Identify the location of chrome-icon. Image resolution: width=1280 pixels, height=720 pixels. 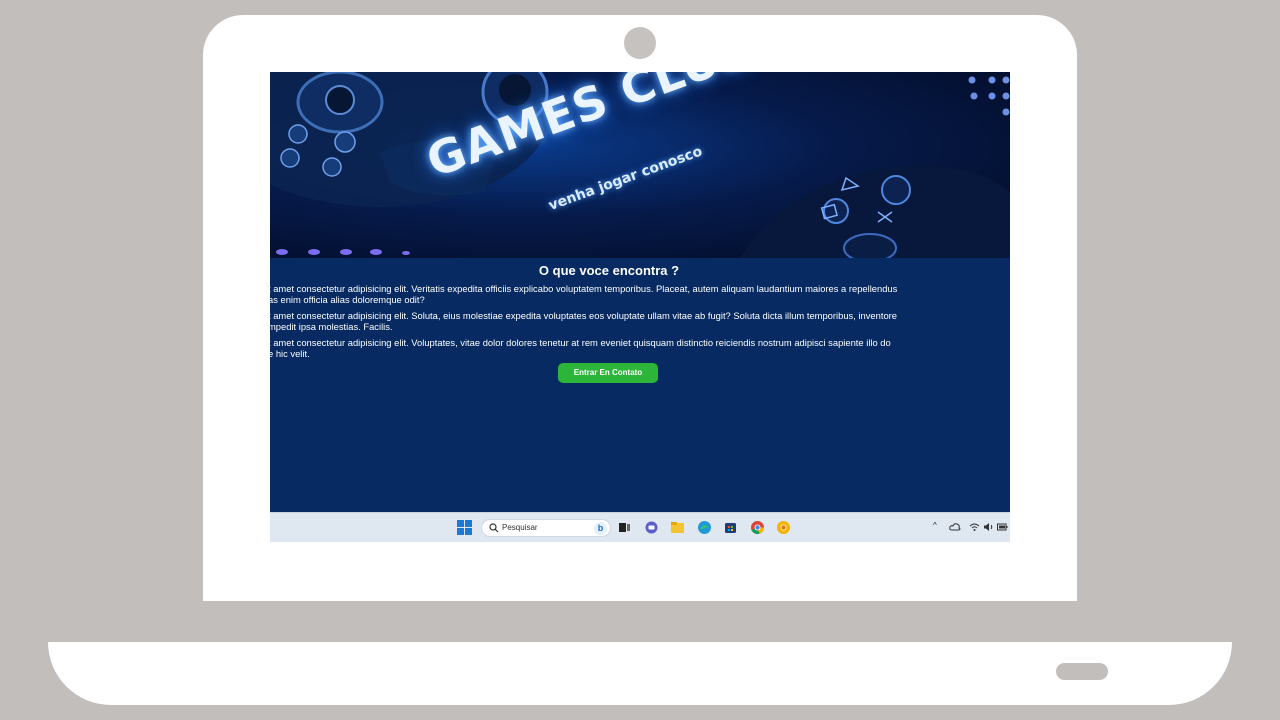
(757, 527).